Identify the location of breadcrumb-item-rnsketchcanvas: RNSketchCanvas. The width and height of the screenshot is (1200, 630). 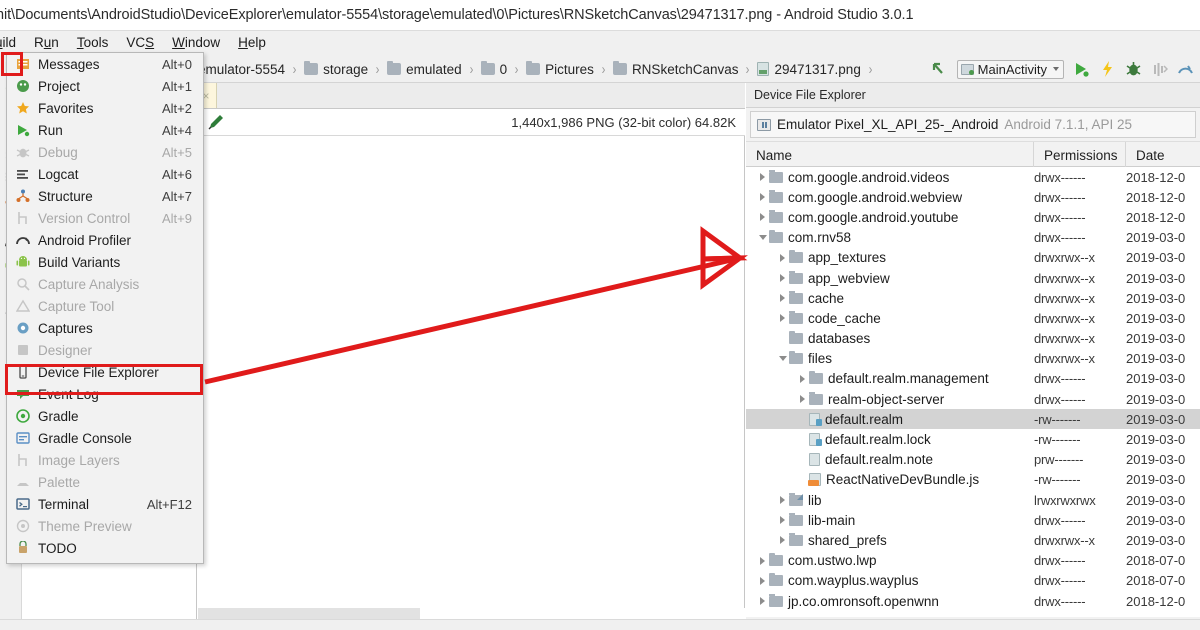
(676, 69).